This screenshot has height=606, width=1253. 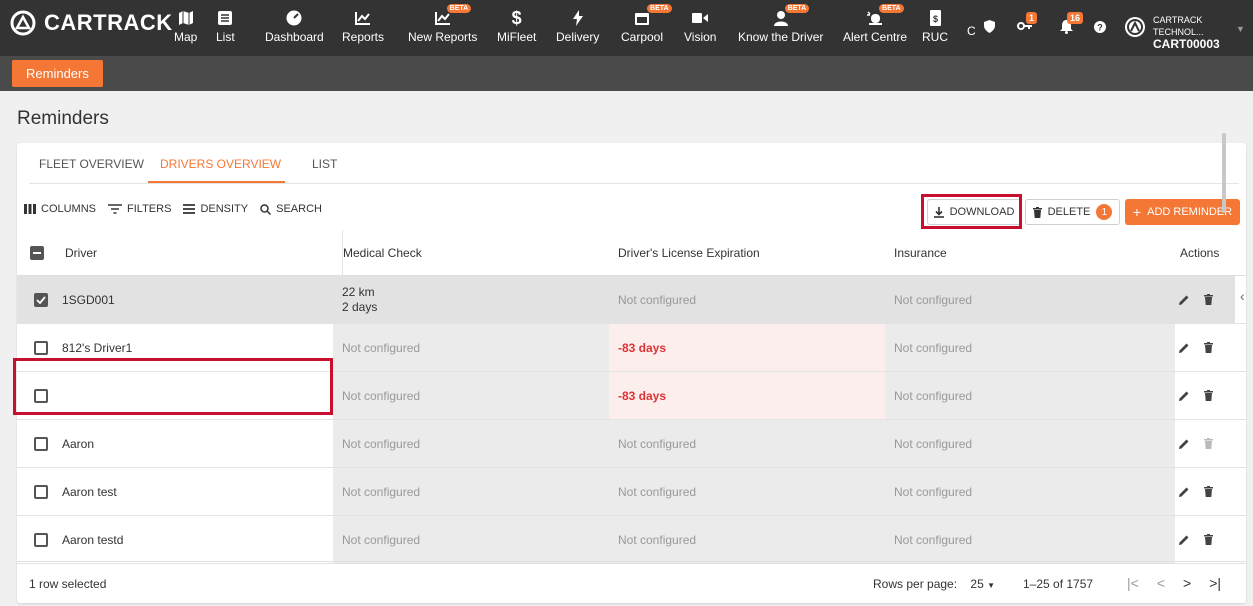 I want to click on nav-know-the-driver: BETA Know the Driver, so click(x=780, y=24).